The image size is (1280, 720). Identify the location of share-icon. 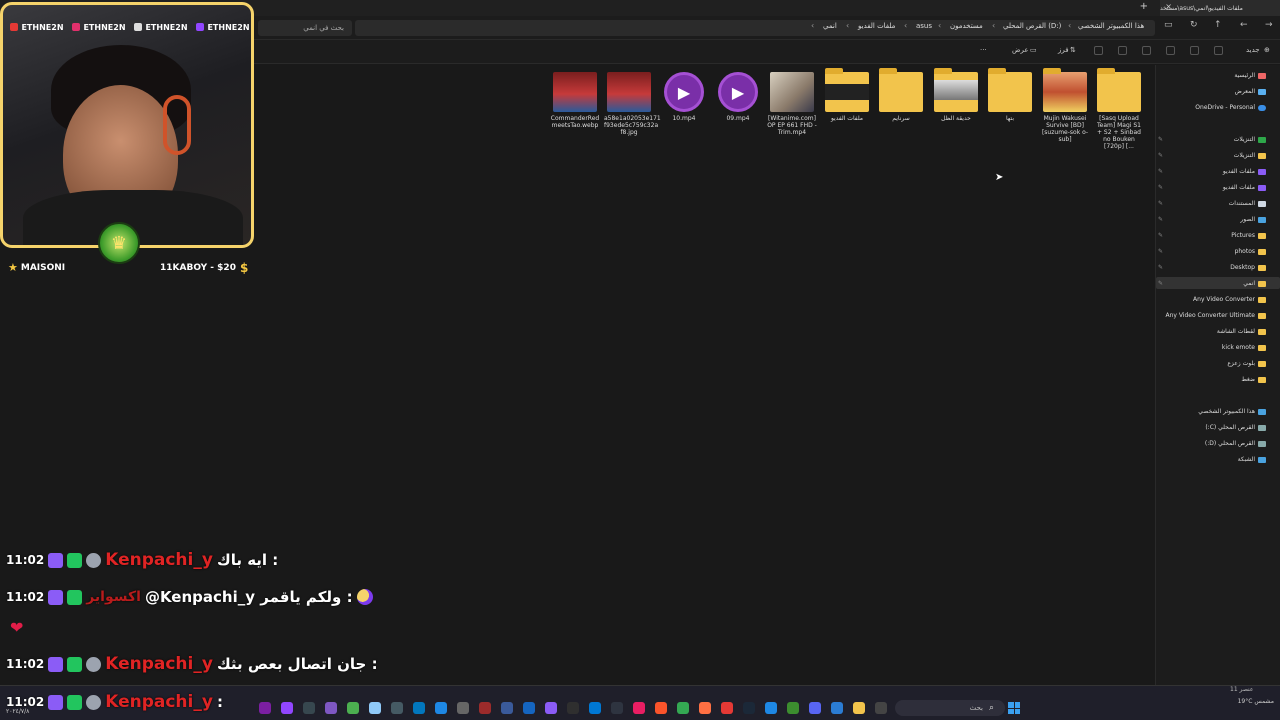
(1122, 50).